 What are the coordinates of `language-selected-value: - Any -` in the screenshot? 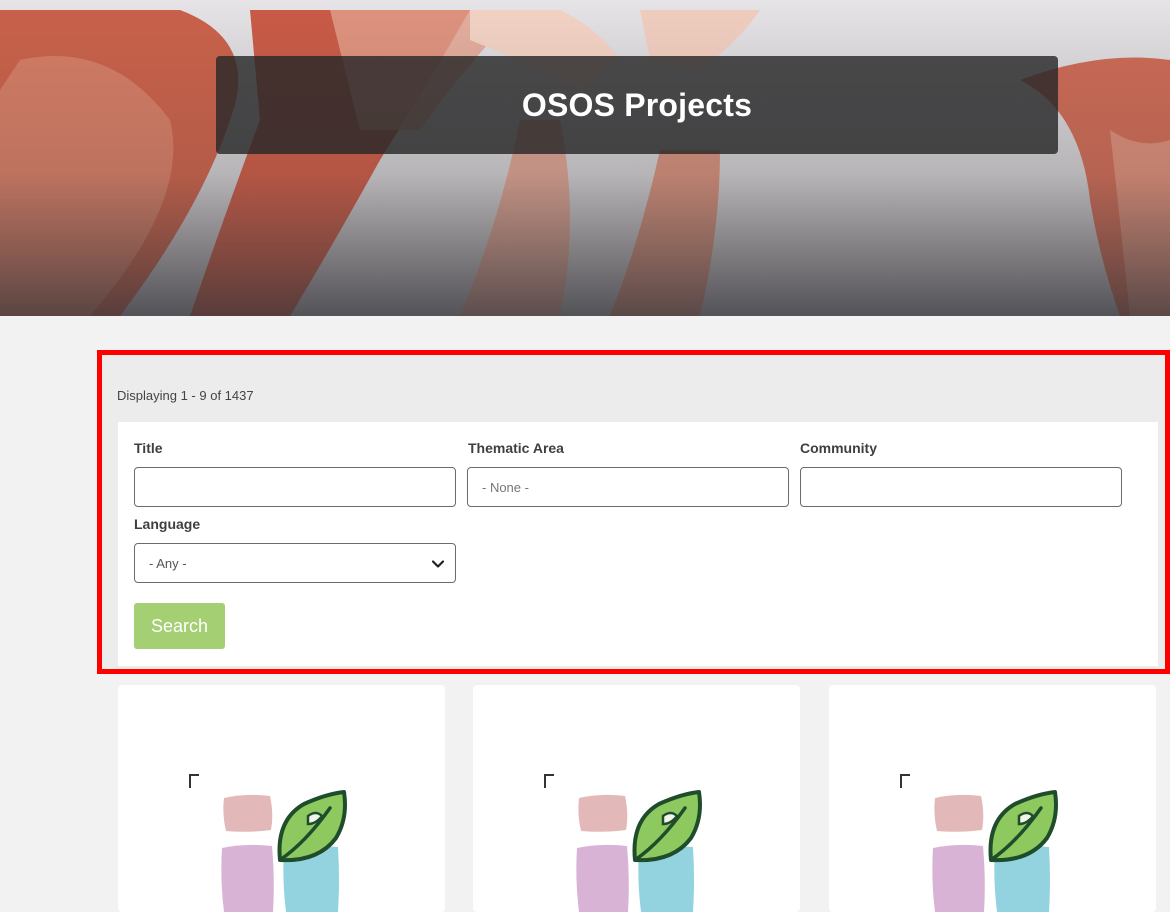 It's located at (168, 563).